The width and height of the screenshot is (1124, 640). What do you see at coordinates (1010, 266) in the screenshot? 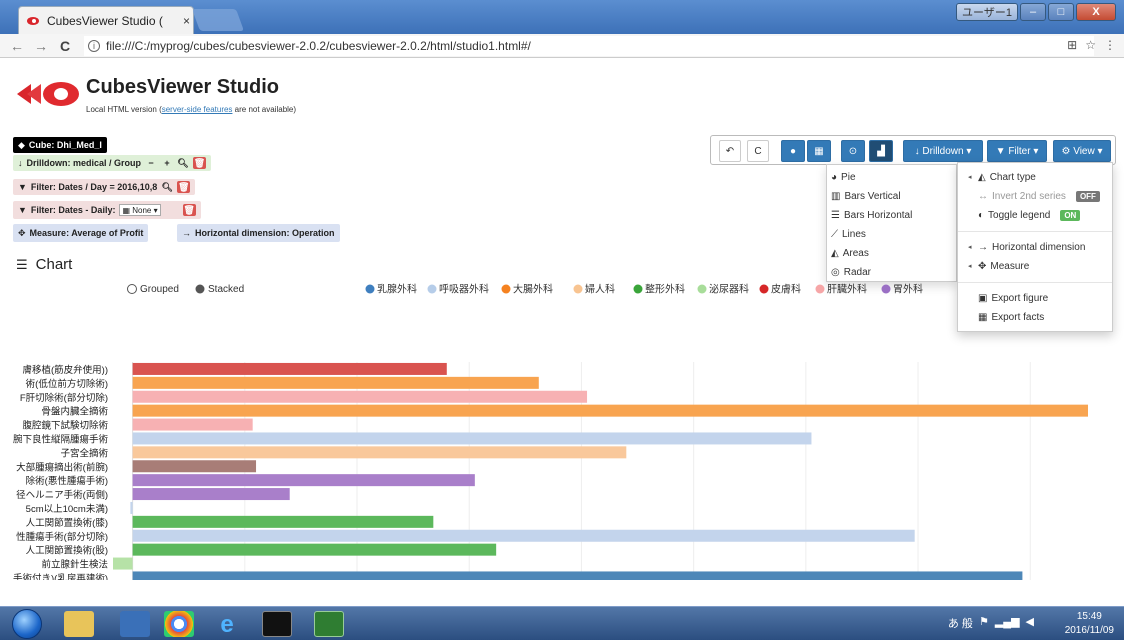
I see `menu-item-label: Measure` at bounding box center [1010, 266].